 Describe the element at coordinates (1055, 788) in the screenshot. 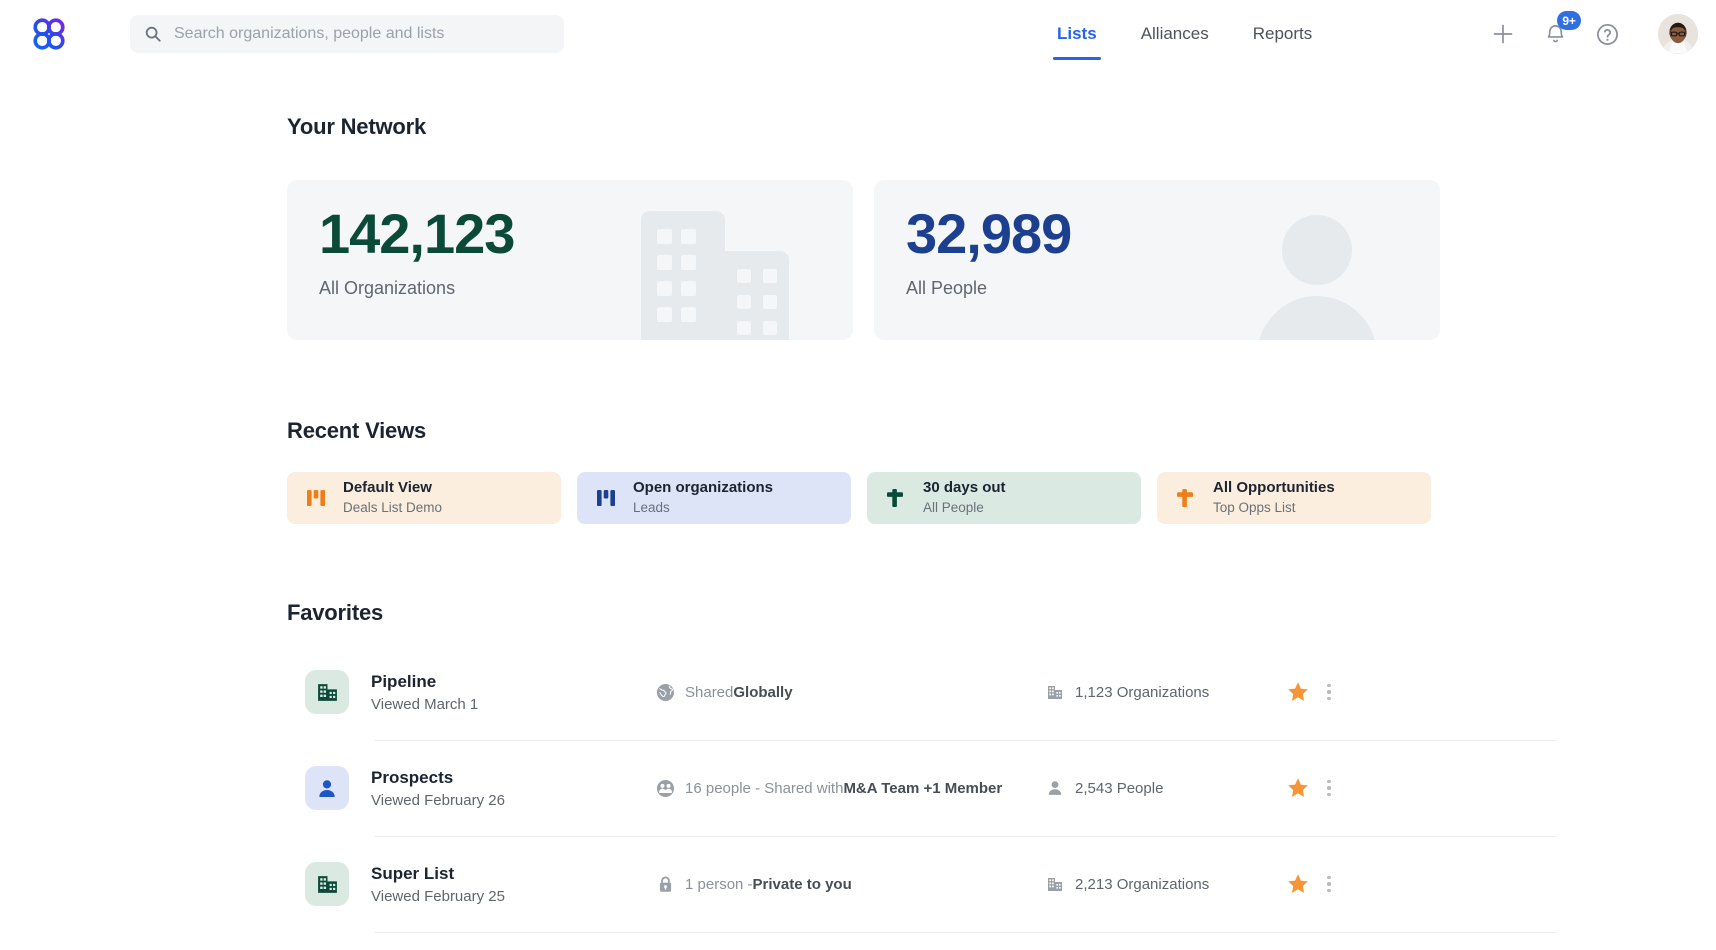

I see `person-small-icon` at that location.